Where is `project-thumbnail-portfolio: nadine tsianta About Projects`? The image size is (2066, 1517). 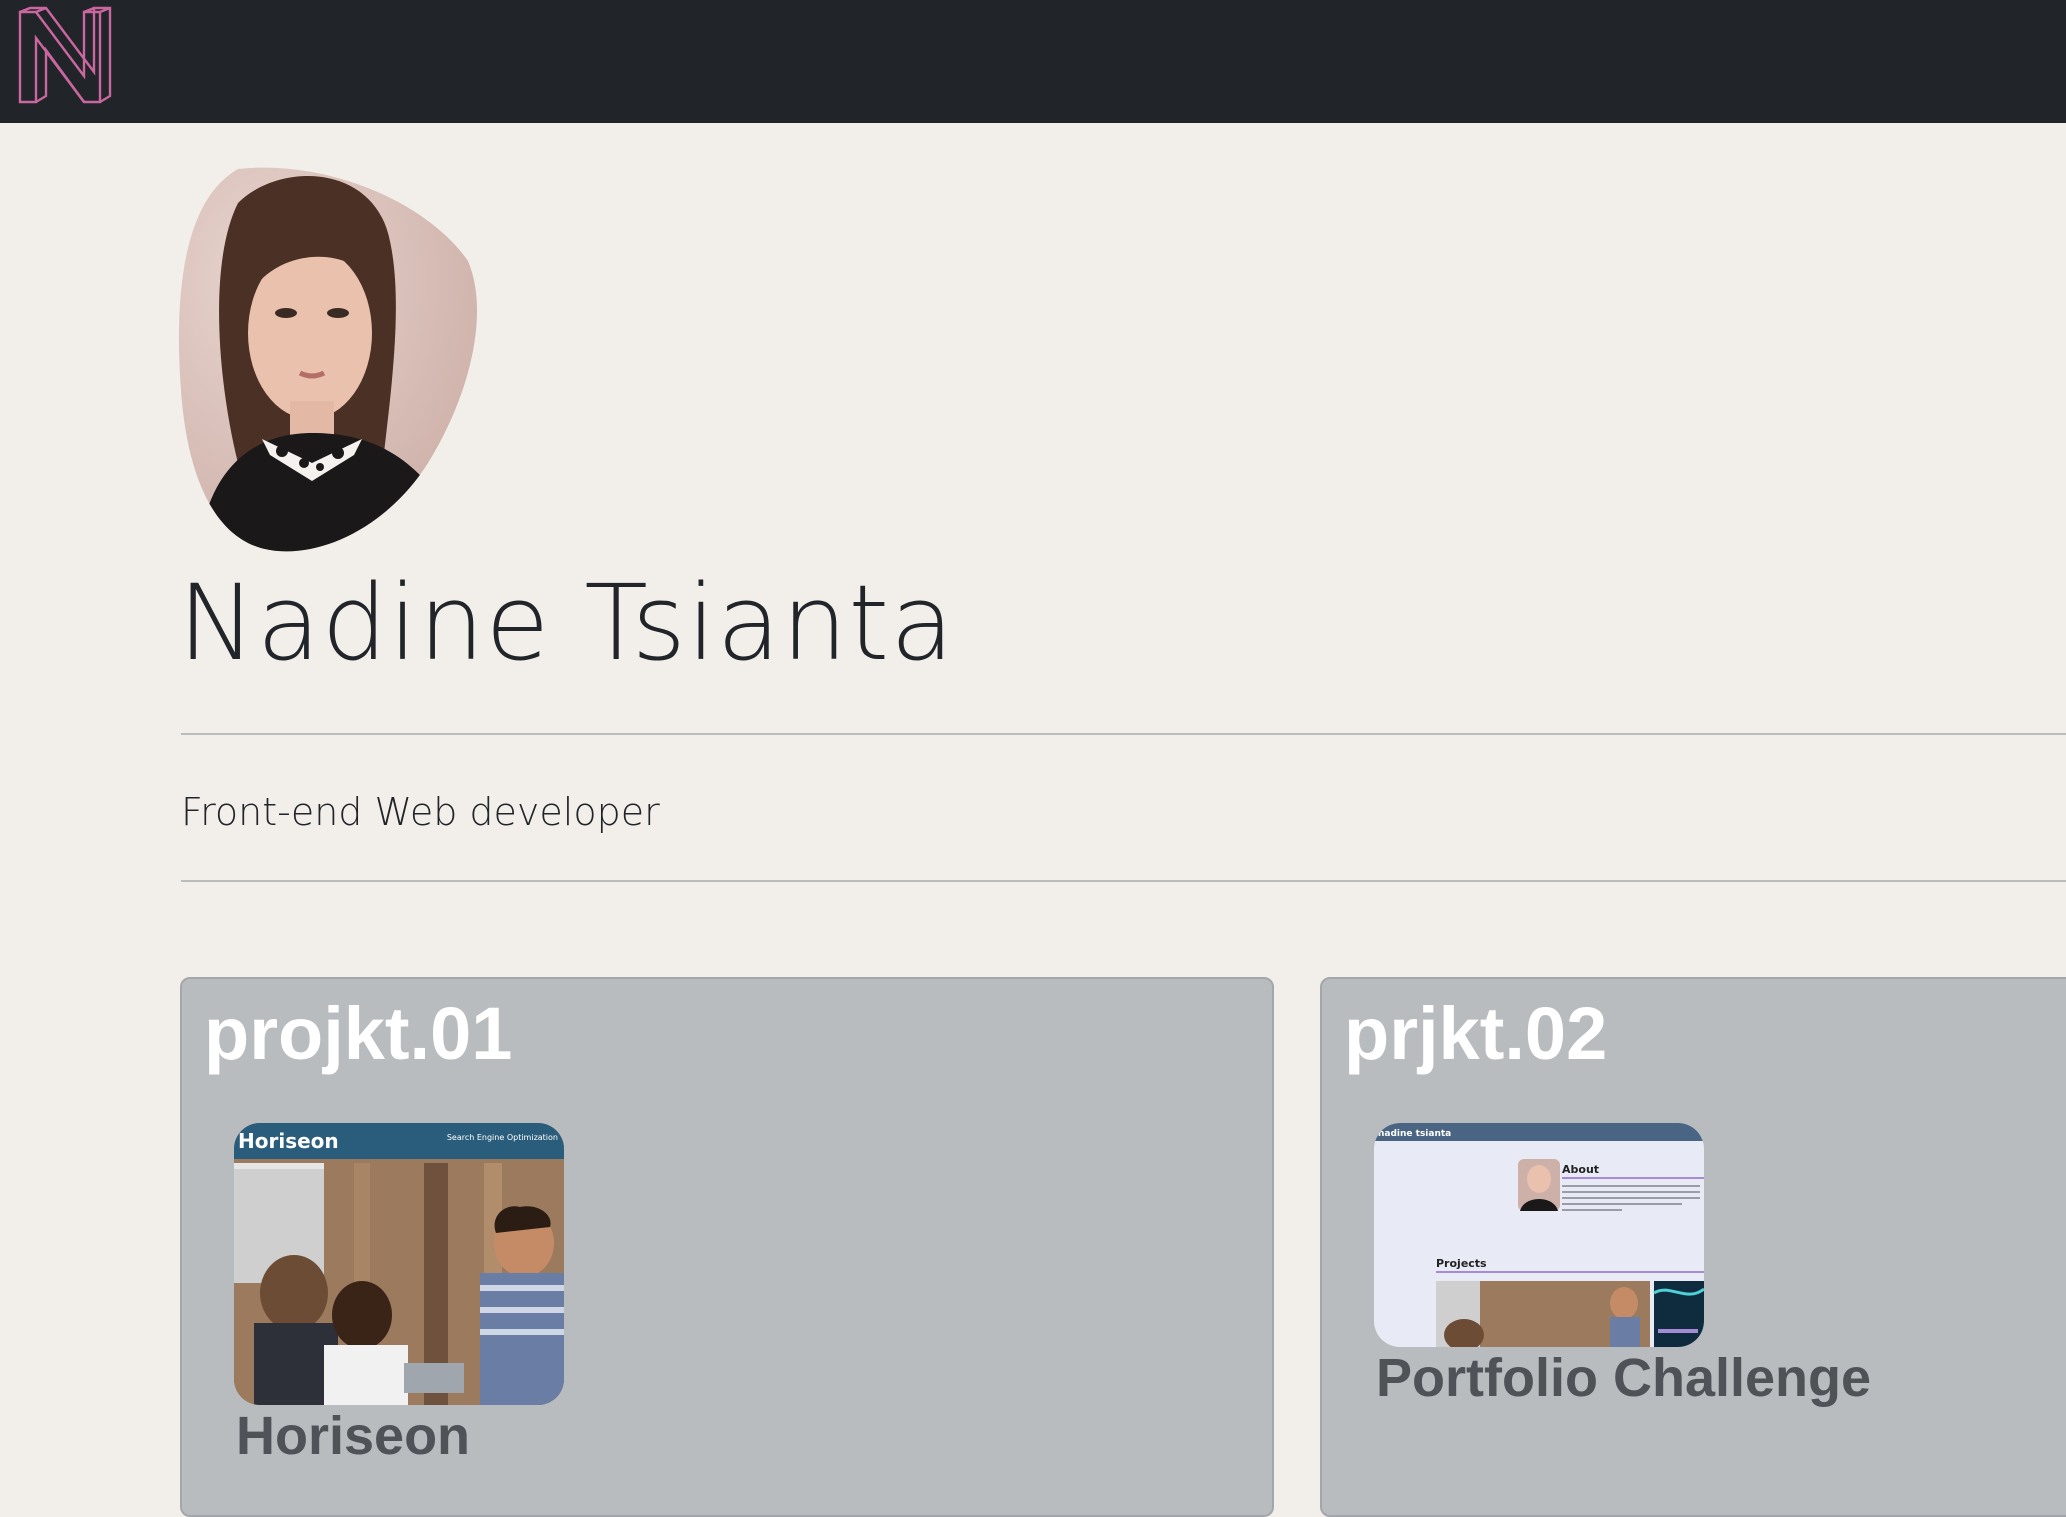 project-thumbnail-portfolio: nadine tsianta About Projects is located at coordinates (1539, 1235).